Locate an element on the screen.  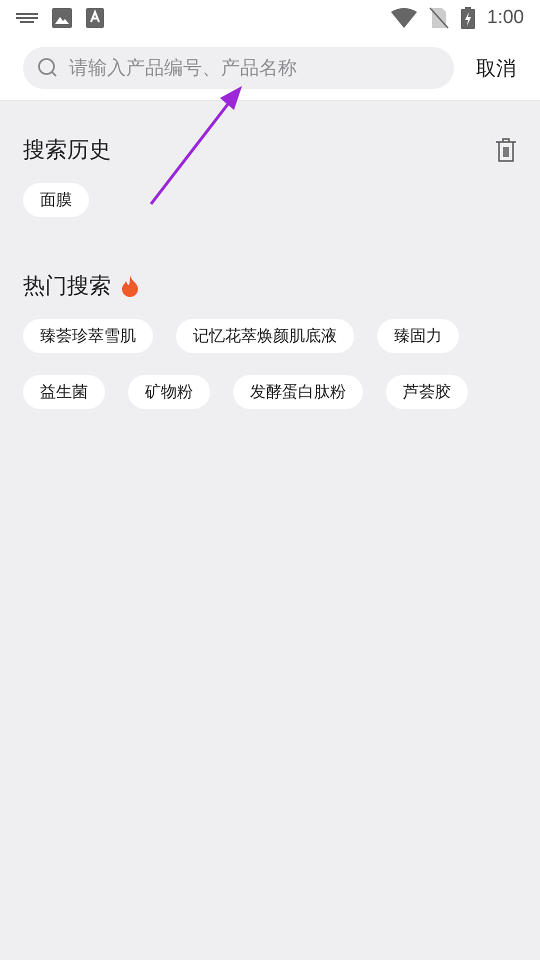
keyboard-icon is located at coordinates (27, 18).